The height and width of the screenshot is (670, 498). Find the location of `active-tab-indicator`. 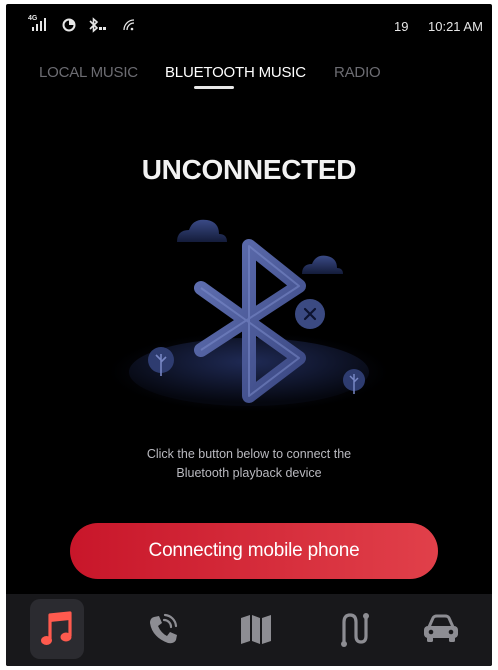

active-tab-indicator is located at coordinates (214, 87).